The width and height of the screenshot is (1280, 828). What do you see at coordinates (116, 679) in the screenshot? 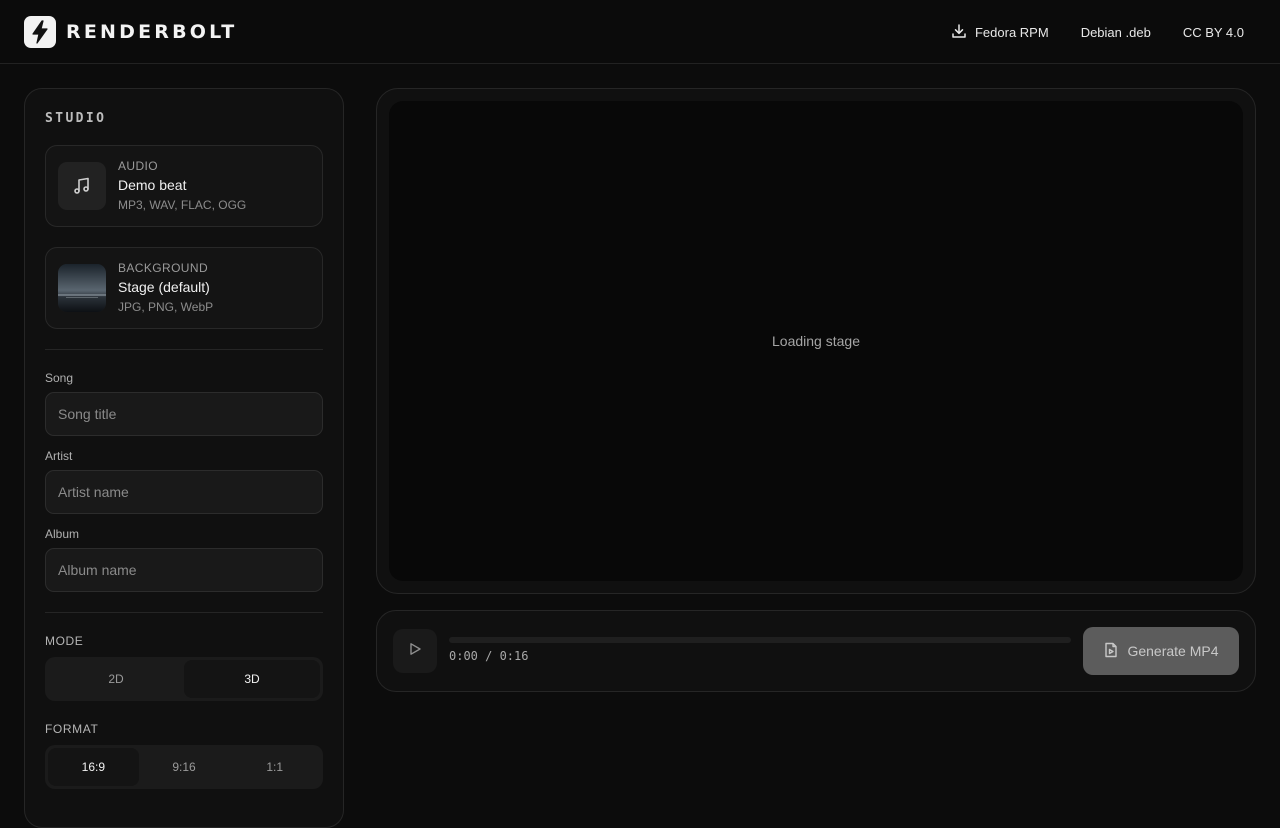
I see `mode-2d-option: 2D` at bounding box center [116, 679].